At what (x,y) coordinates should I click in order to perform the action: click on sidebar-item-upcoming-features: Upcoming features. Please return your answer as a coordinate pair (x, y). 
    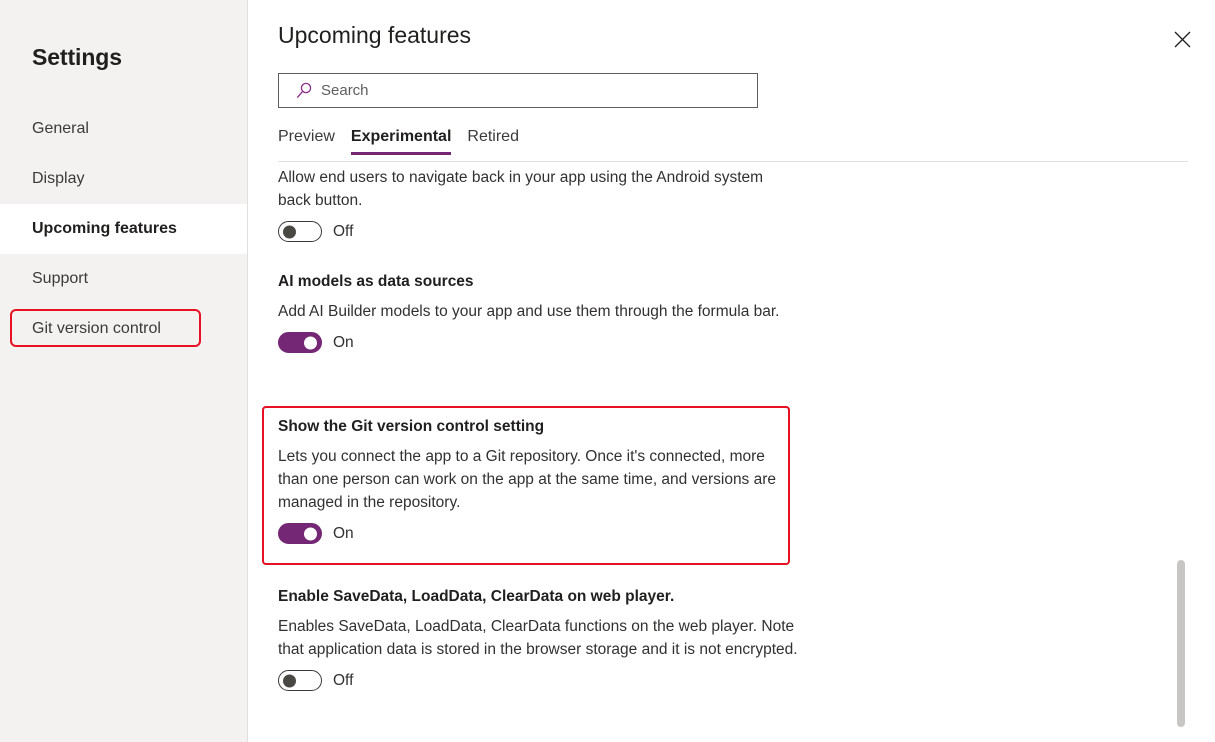
    Looking at the image, I should click on (123, 229).